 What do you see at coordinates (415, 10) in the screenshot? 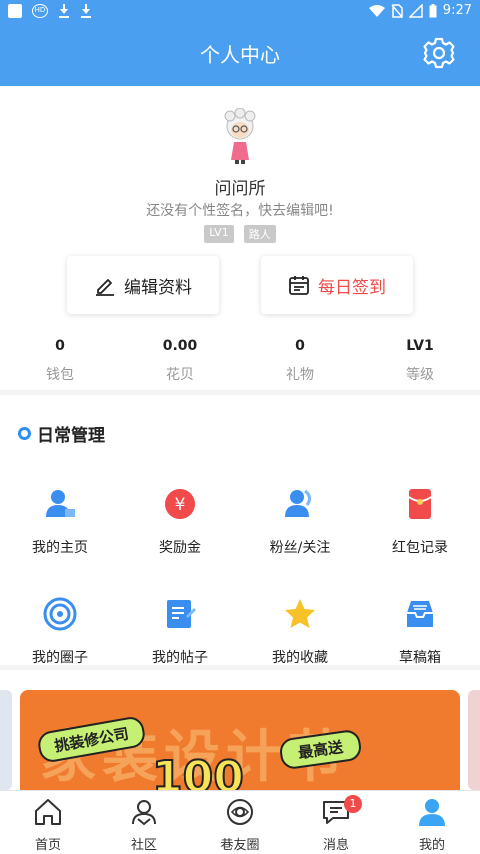
I see `signal-icon` at bounding box center [415, 10].